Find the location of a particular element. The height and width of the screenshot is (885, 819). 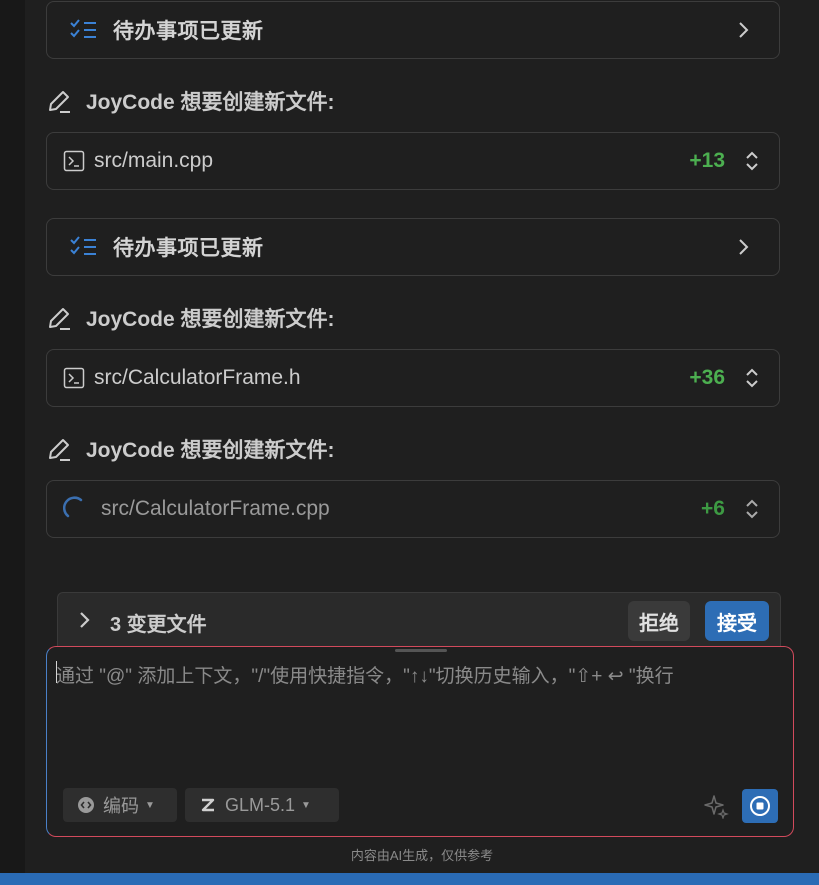

file-name: src/CalculatorFrame.cpp is located at coordinates (215, 508).